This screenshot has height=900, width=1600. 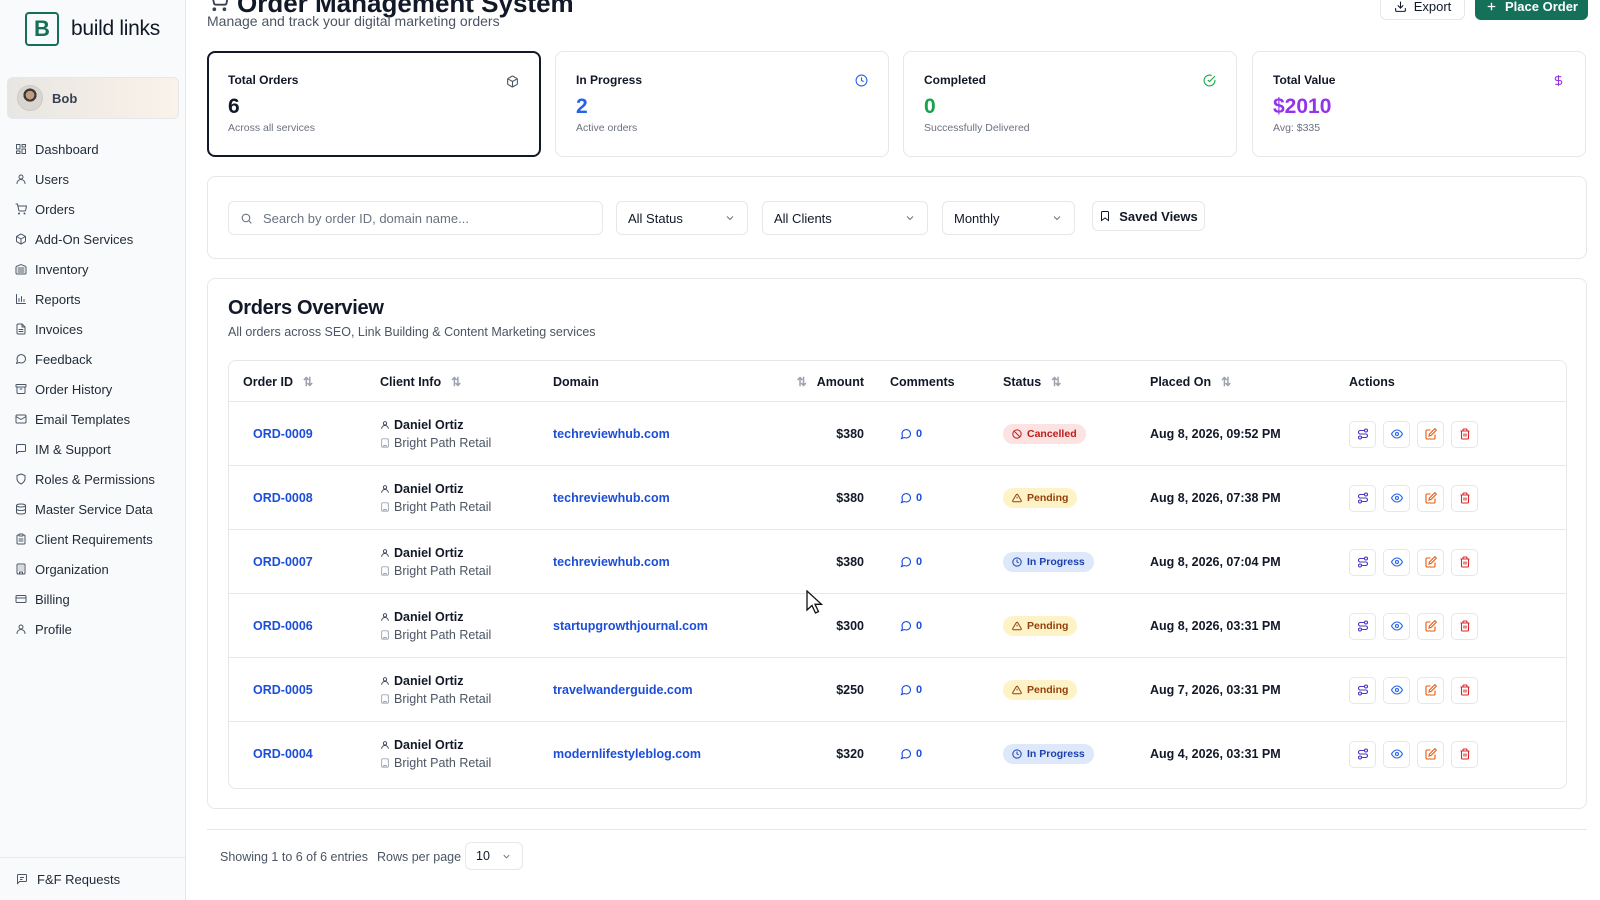 I want to click on sidebar-item-client-requirements: Client Requirements, so click(x=93, y=539).